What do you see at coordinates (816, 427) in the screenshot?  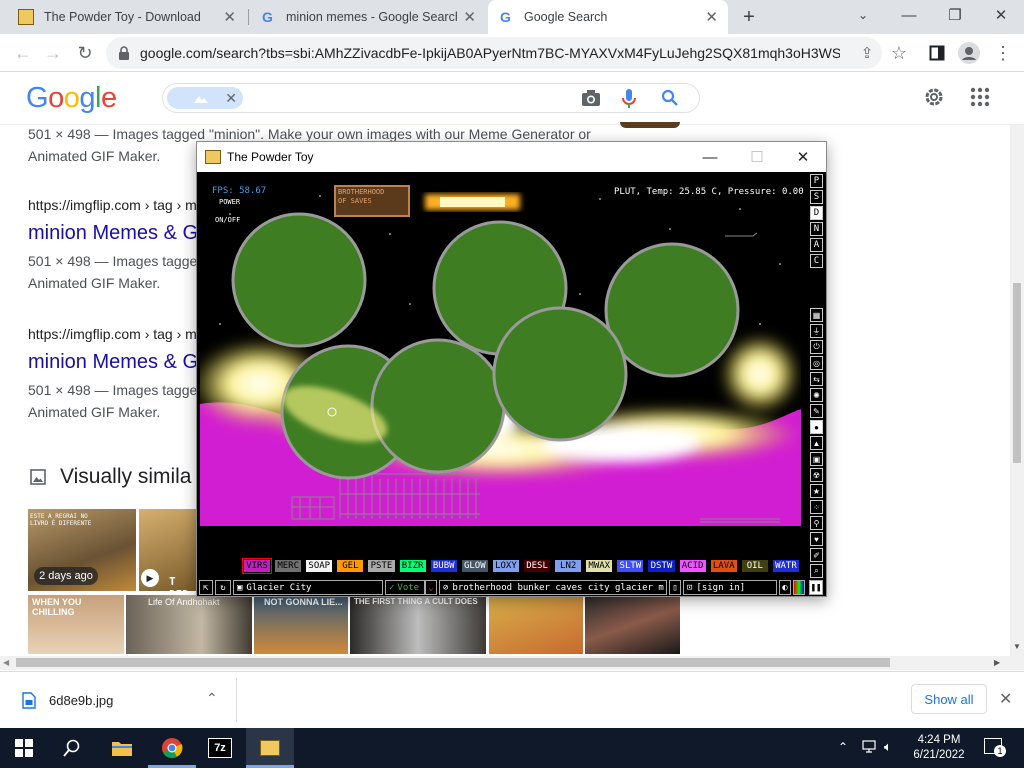 I see `liquids-category-icon: ●` at bounding box center [816, 427].